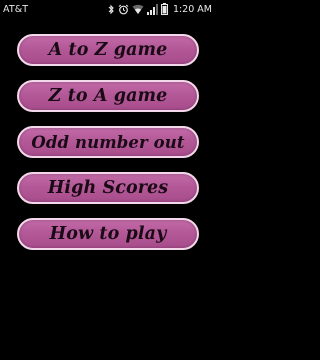 The width and height of the screenshot is (320, 360). What do you see at coordinates (164, 9) in the screenshot?
I see `battery-icon` at bounding box center [164, 9].